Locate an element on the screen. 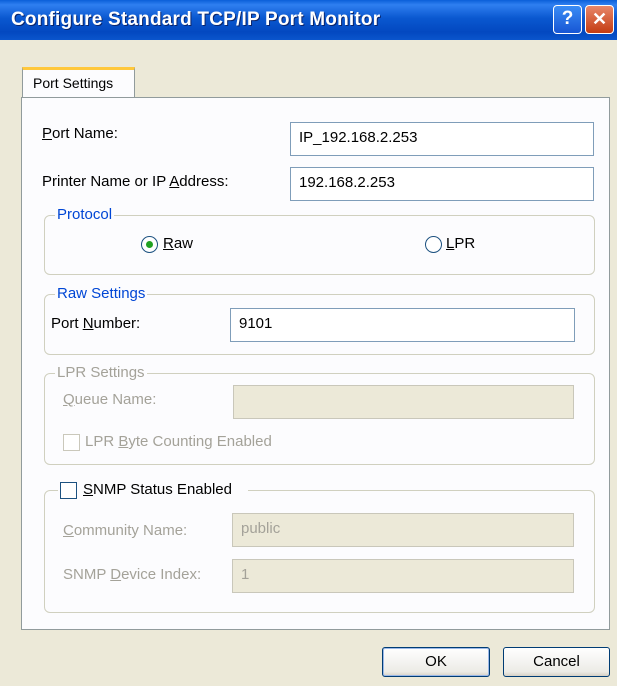 The image size is (617, 686). community-name-field: public is located at coordinates (403, 530).